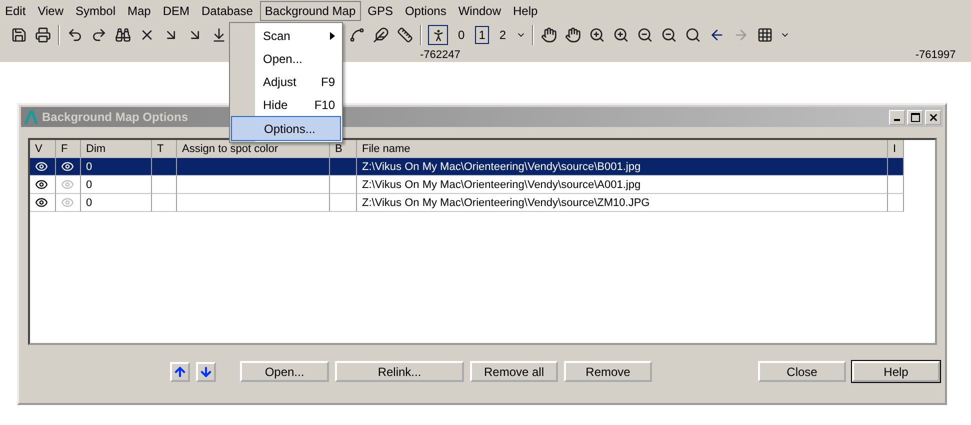 This screenshot has width=971, height=425. Describe the element at coordinates (176, 11) in the screenshot. I see `menu-item: DEM` at that location.